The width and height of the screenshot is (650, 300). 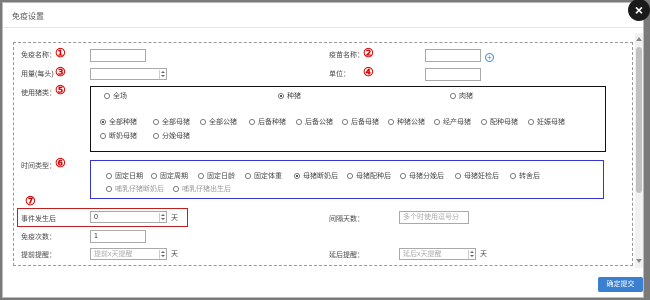 I want to click on pig-subtype-10: 断奶母猪, so click(x=118, y=136).